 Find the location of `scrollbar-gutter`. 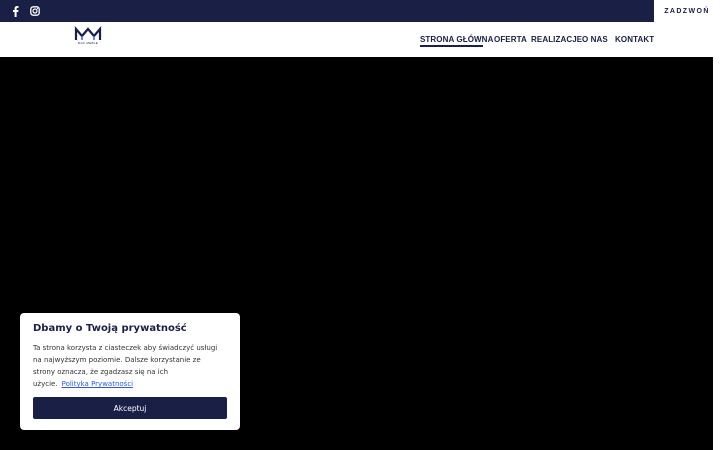

scrollbar-gutter is located at coordinates (716, 236).